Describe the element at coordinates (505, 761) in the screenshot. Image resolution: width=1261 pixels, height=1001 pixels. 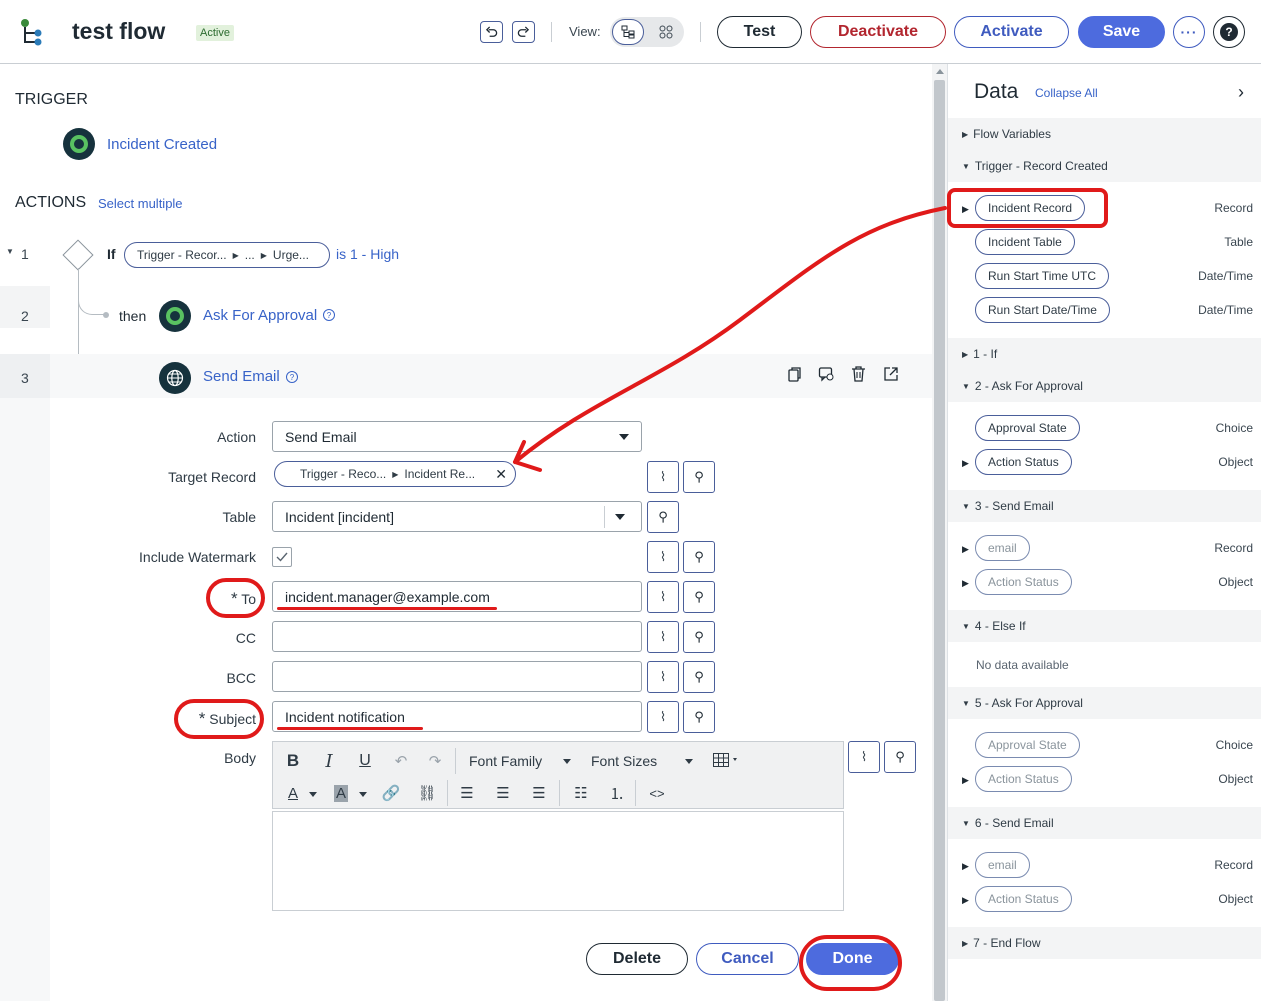
I see `font-family-select: Font Family` at that location.